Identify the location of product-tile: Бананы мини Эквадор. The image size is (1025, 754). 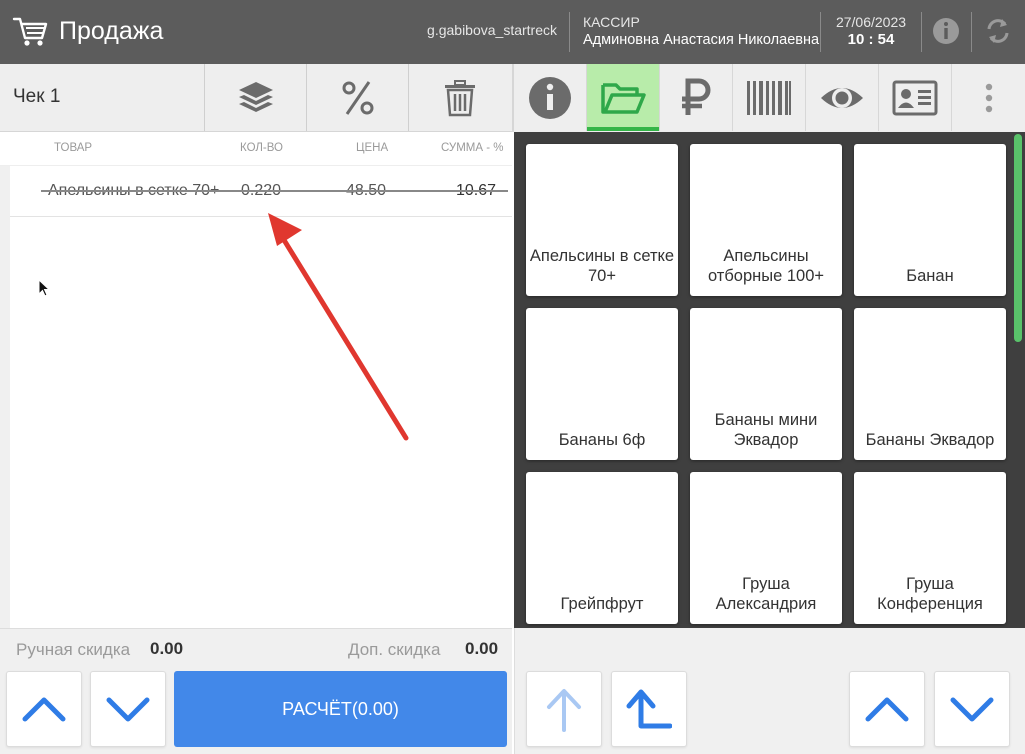
(766, 384).